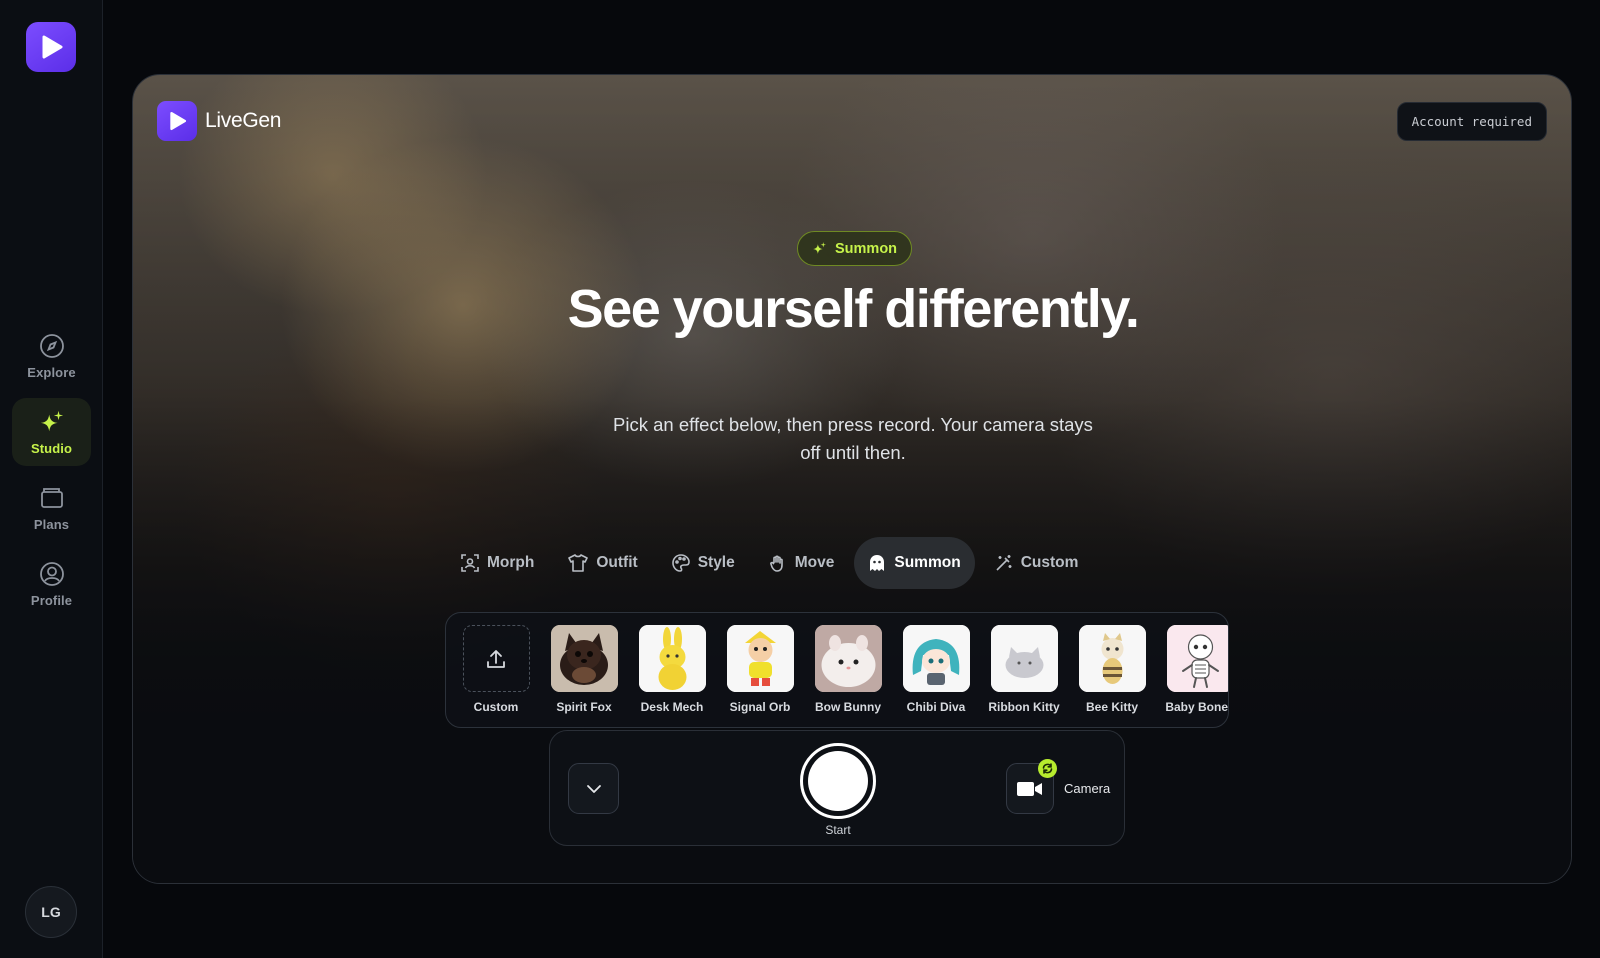 This screenshot has height=958, width=1600. I want to click on camera-label: Camera, so click(1087, 788).